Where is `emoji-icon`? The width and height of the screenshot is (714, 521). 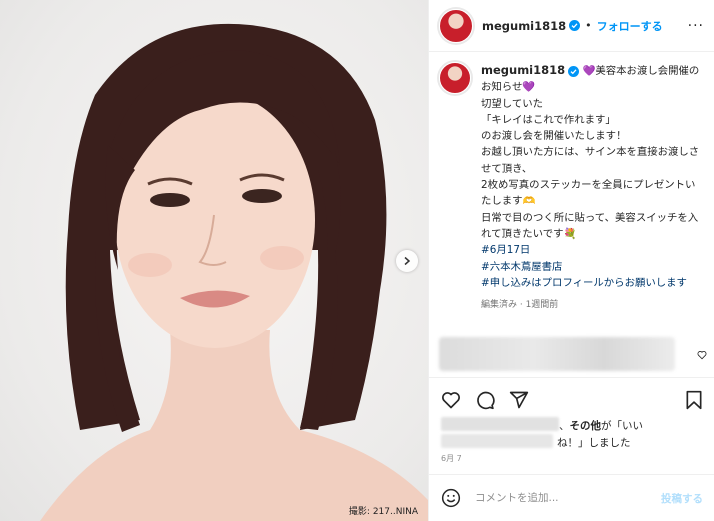
emoji-icon is located at coordinates (451, 498).